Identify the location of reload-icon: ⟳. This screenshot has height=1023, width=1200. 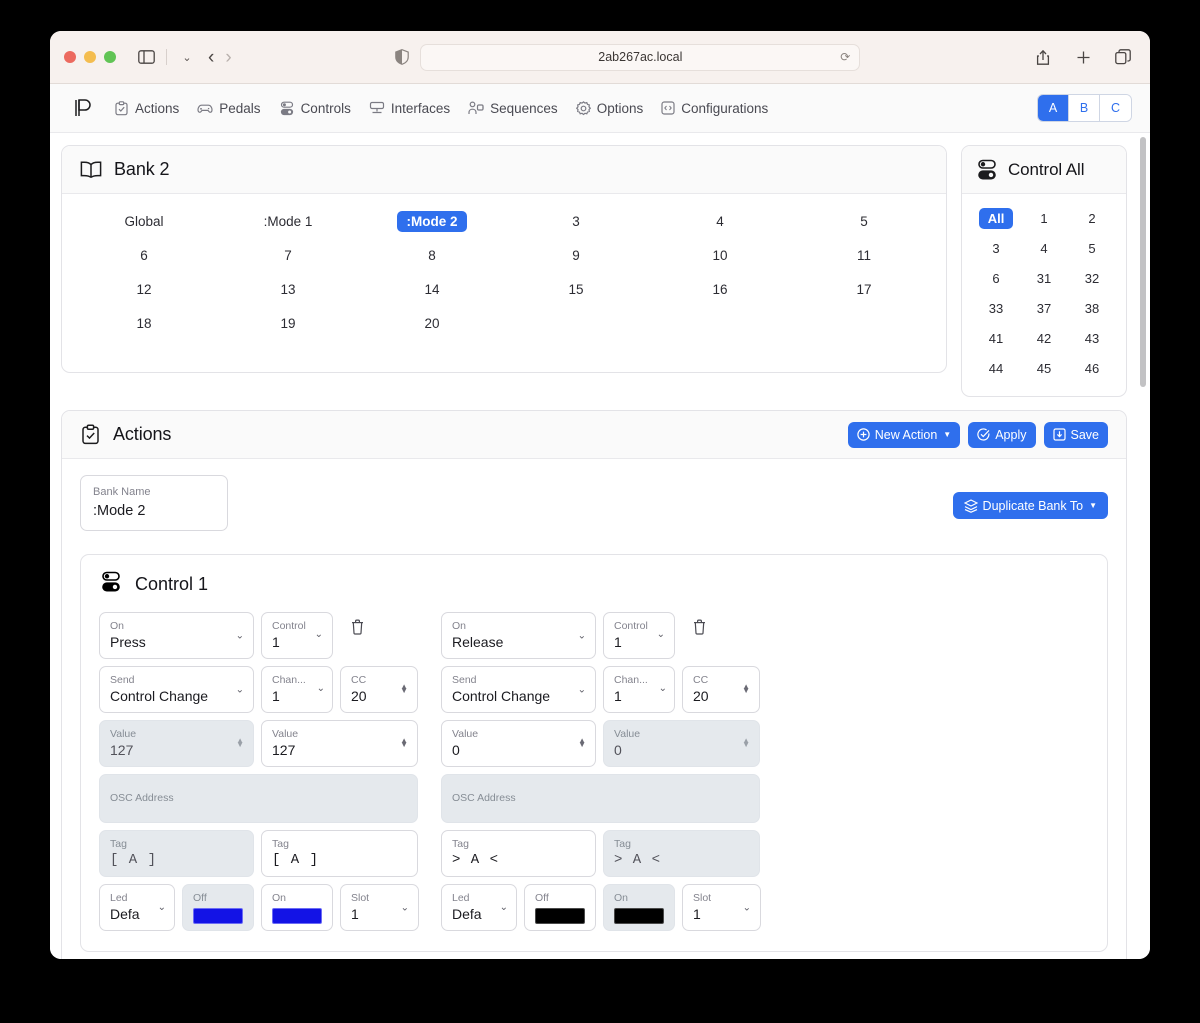
(845, 57).